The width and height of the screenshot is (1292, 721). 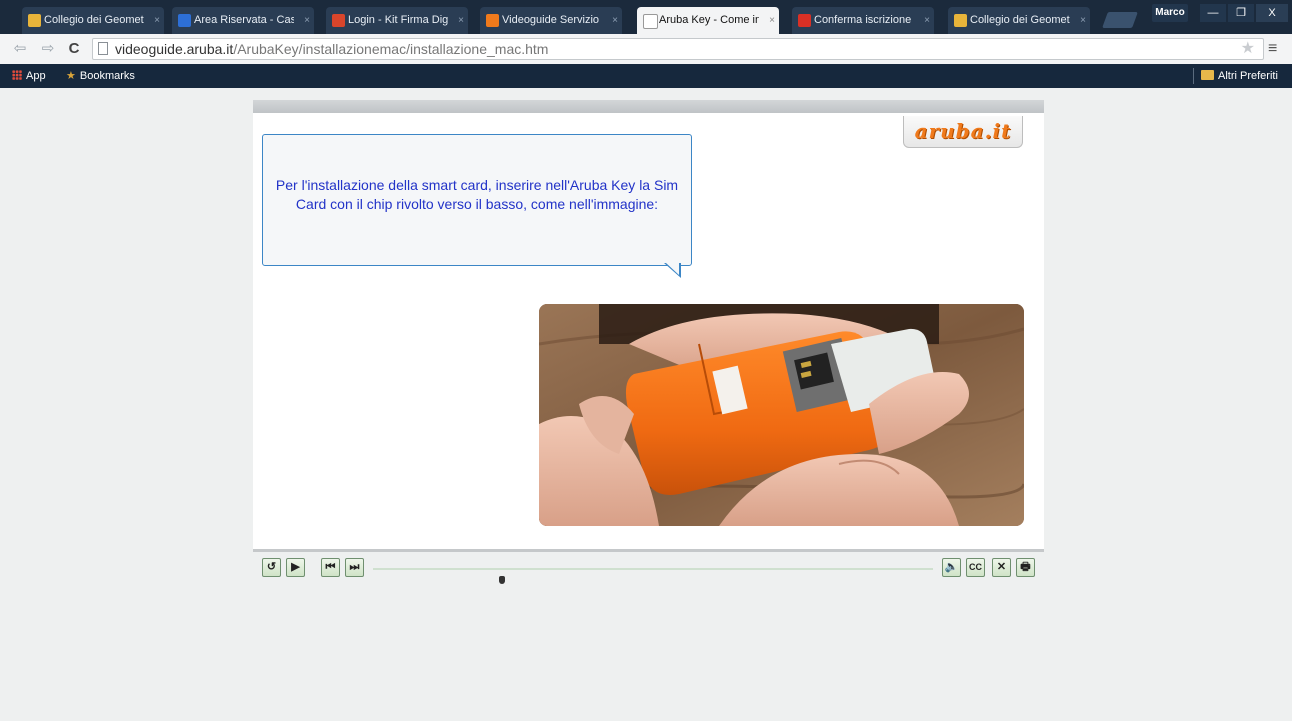 What do you see at coordinates (1207, 75) in the screenshot?
I see `folder-icon` at bounding box center [1207, 75].